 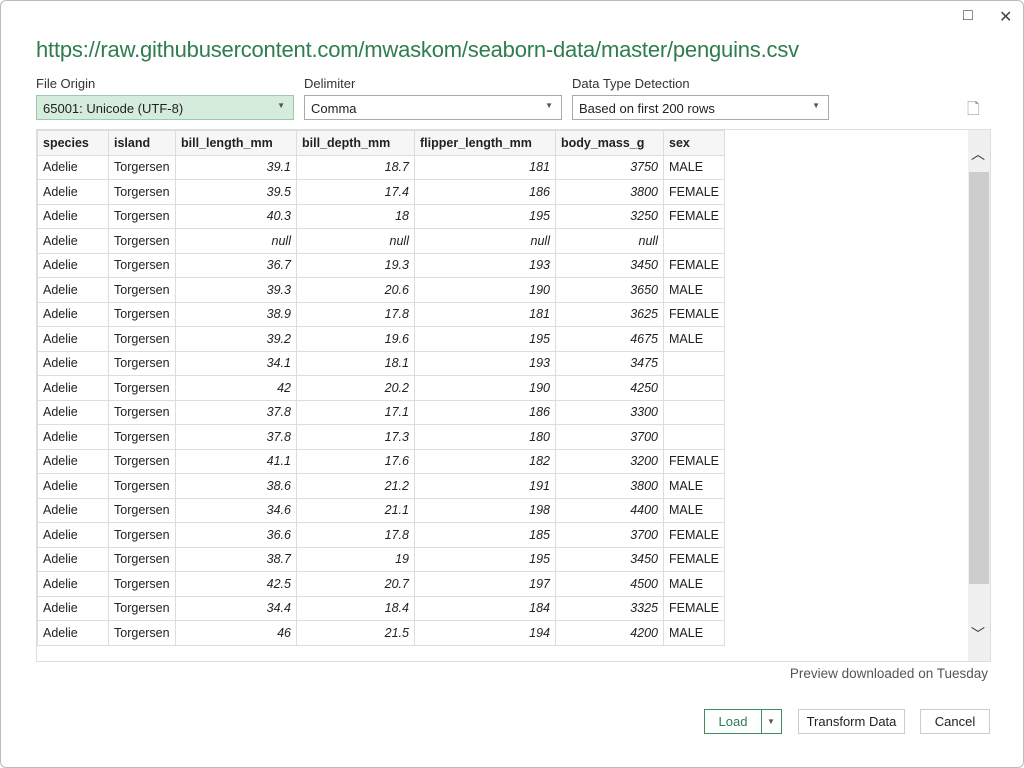 I want to click on scrollbar-thumb, so click(x=979, y=378).